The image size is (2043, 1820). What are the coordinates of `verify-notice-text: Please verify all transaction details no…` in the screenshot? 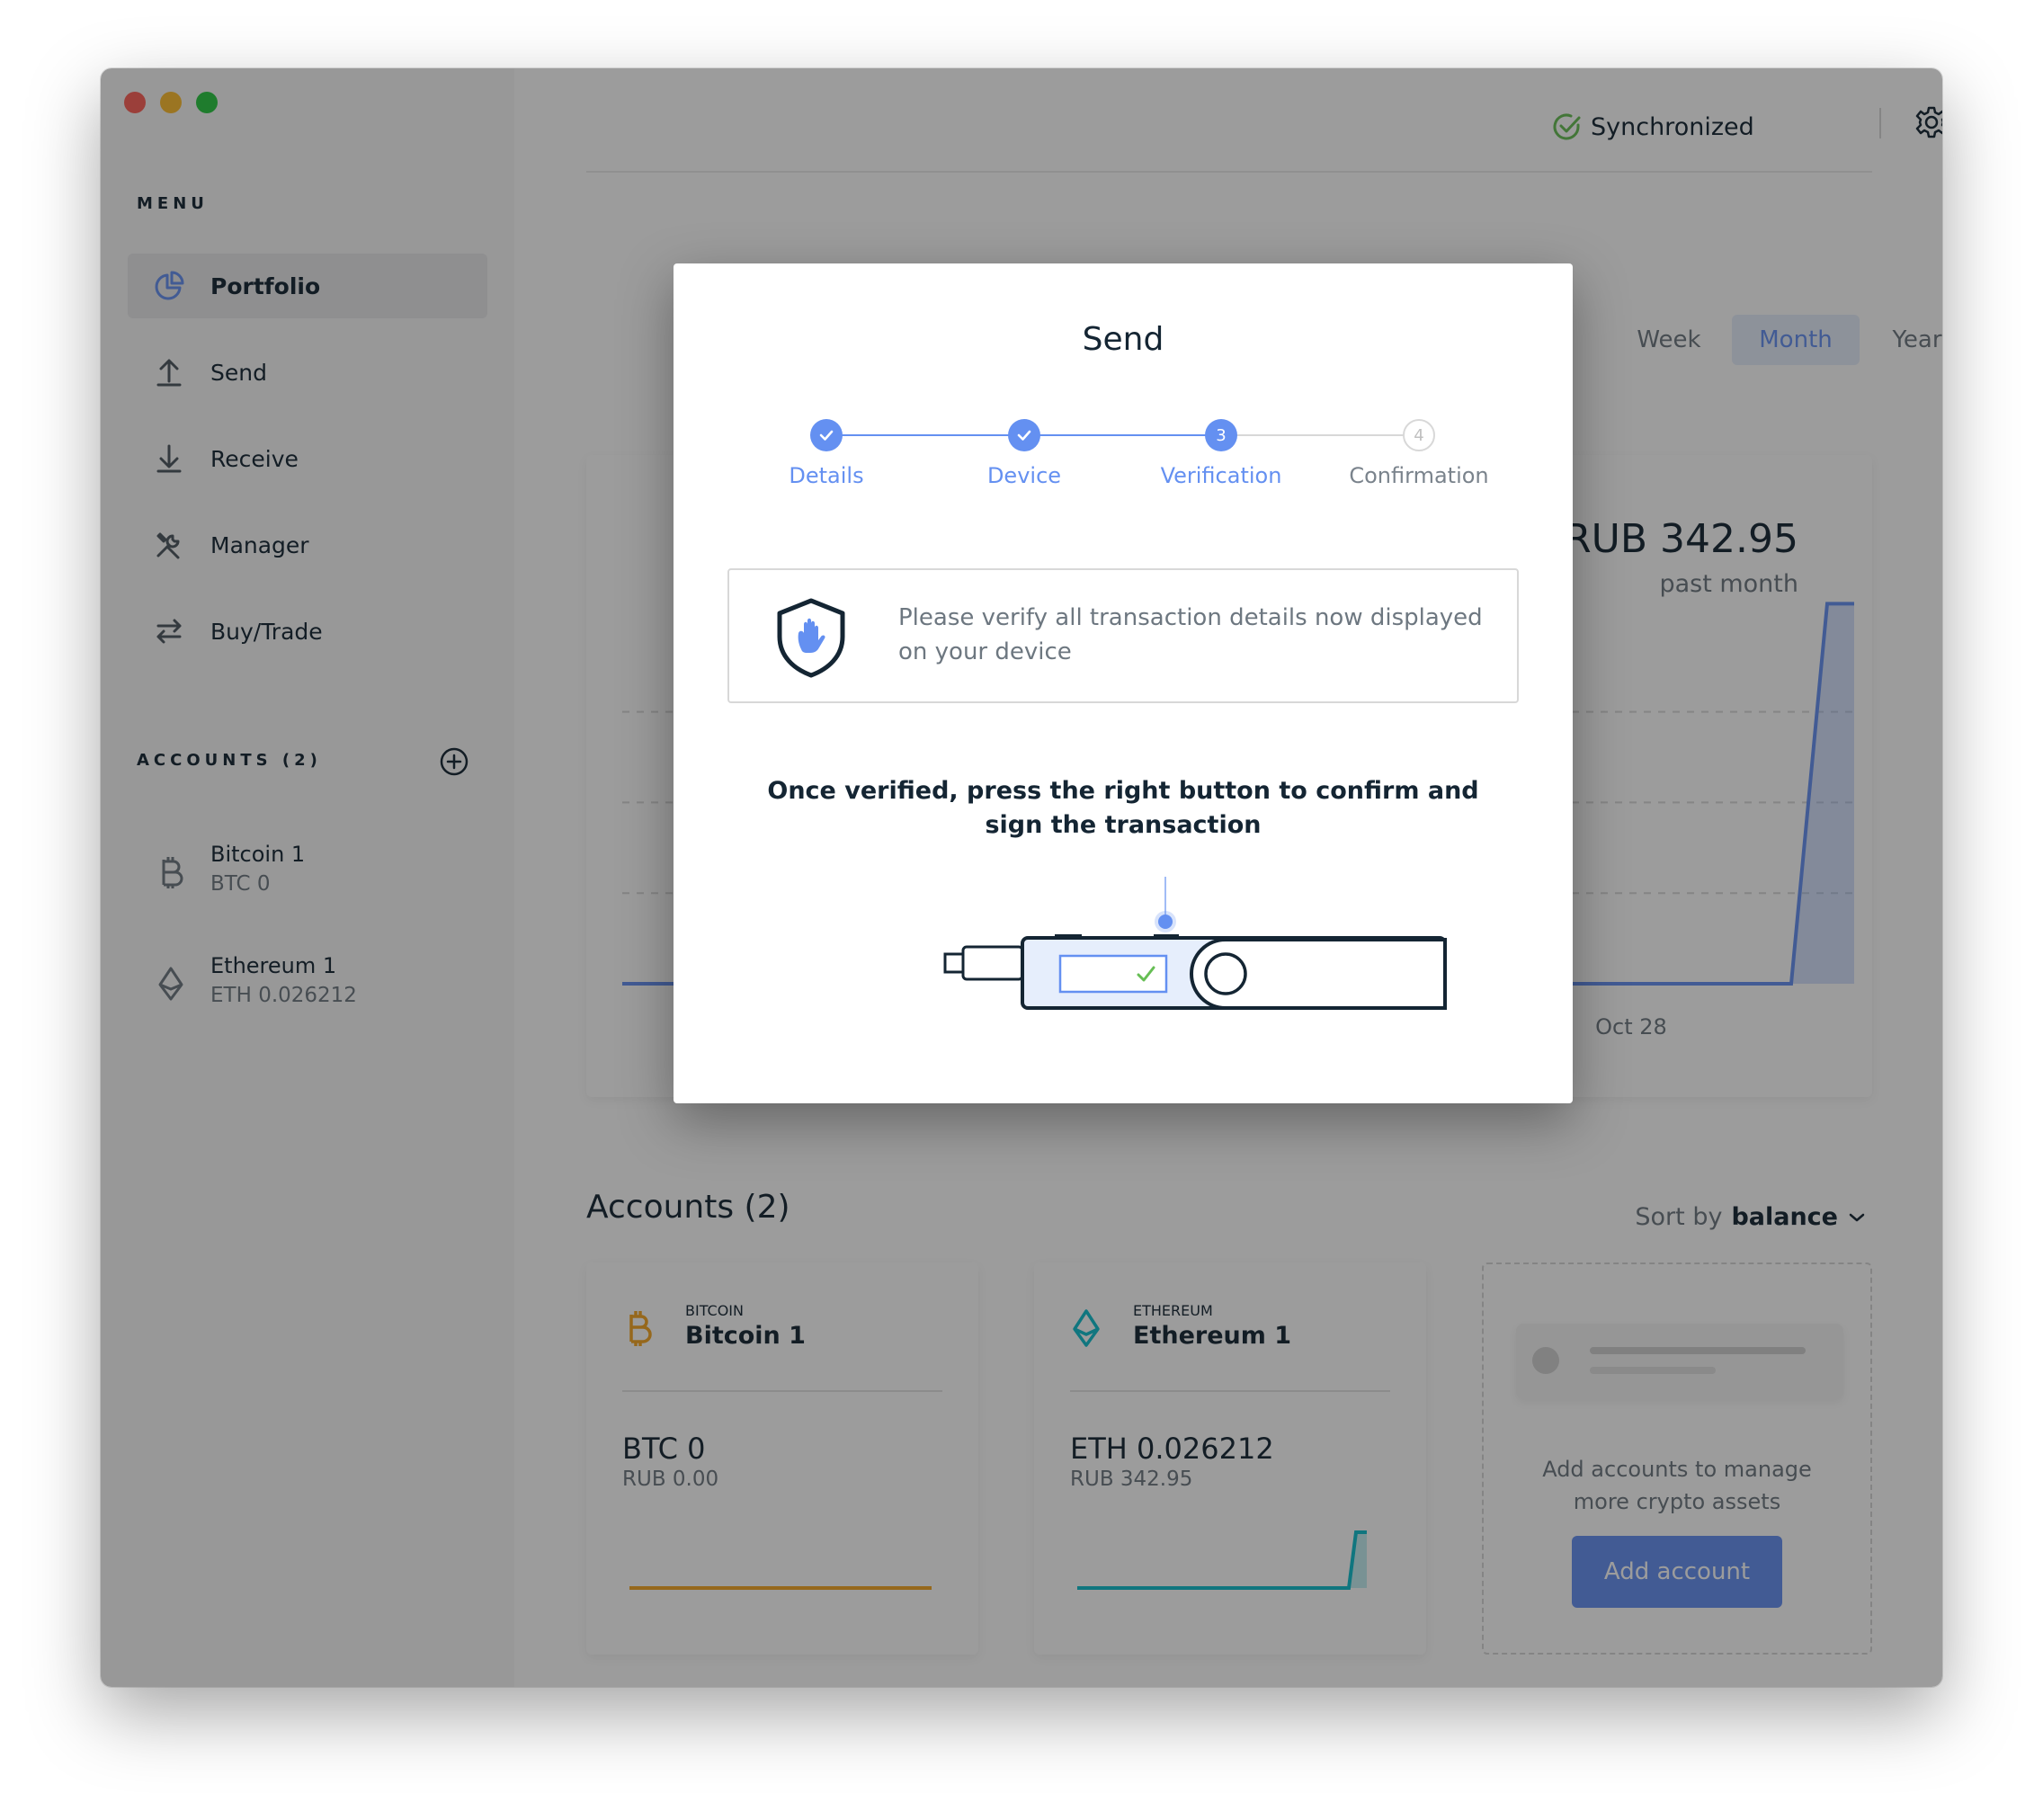 It's located at (1190, 635).